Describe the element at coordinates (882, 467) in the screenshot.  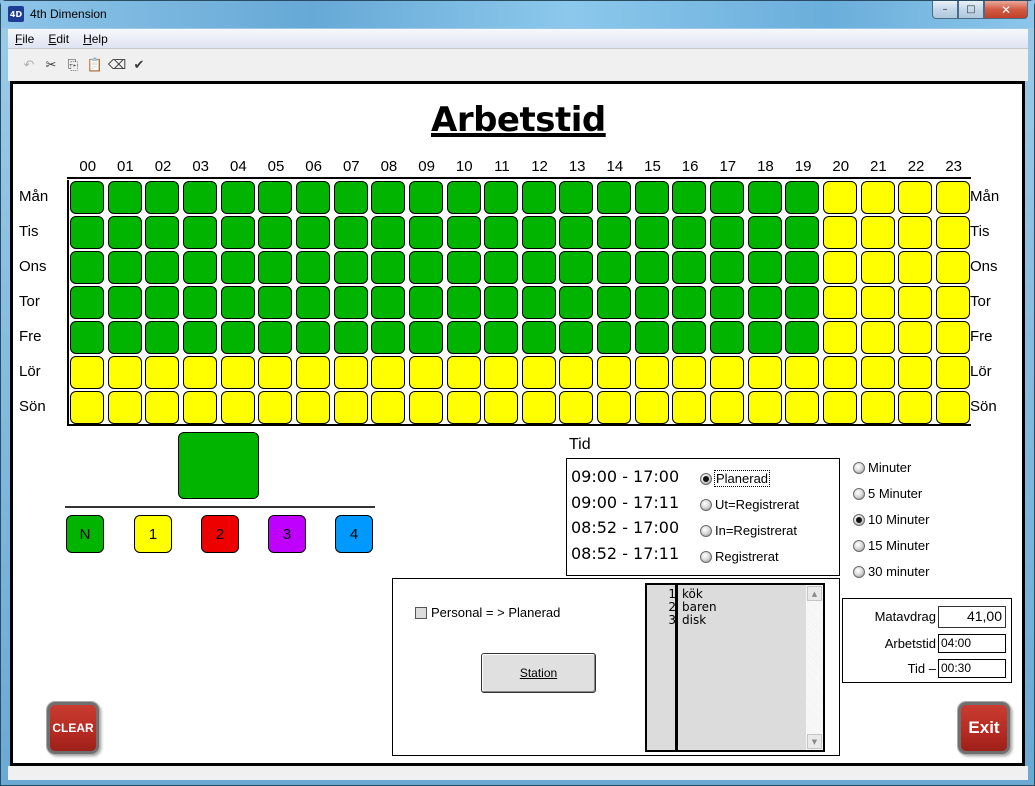
I see `rounding-option-radio: Minuter` at that location.